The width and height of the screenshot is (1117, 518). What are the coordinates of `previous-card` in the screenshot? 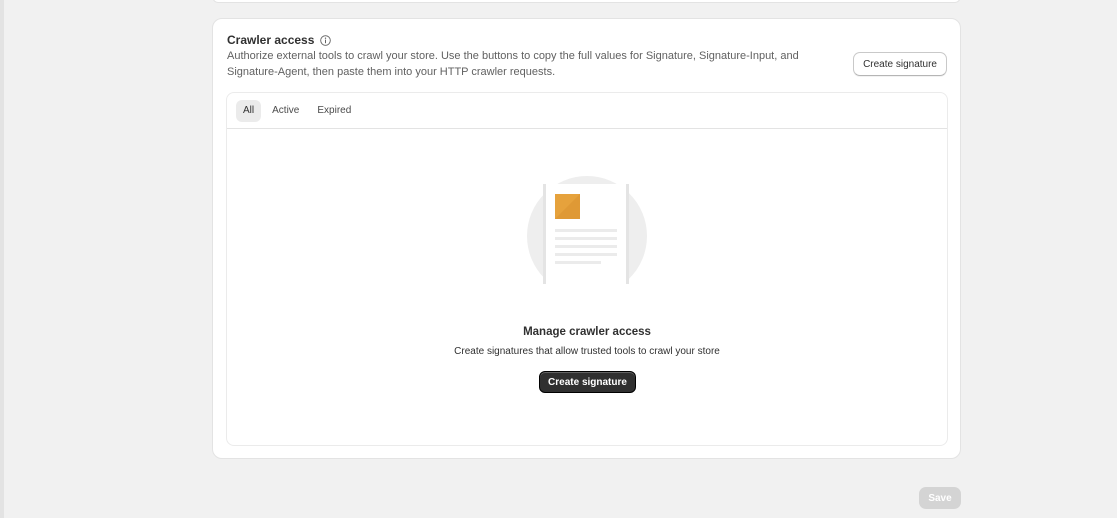 It's located at (586, 1).